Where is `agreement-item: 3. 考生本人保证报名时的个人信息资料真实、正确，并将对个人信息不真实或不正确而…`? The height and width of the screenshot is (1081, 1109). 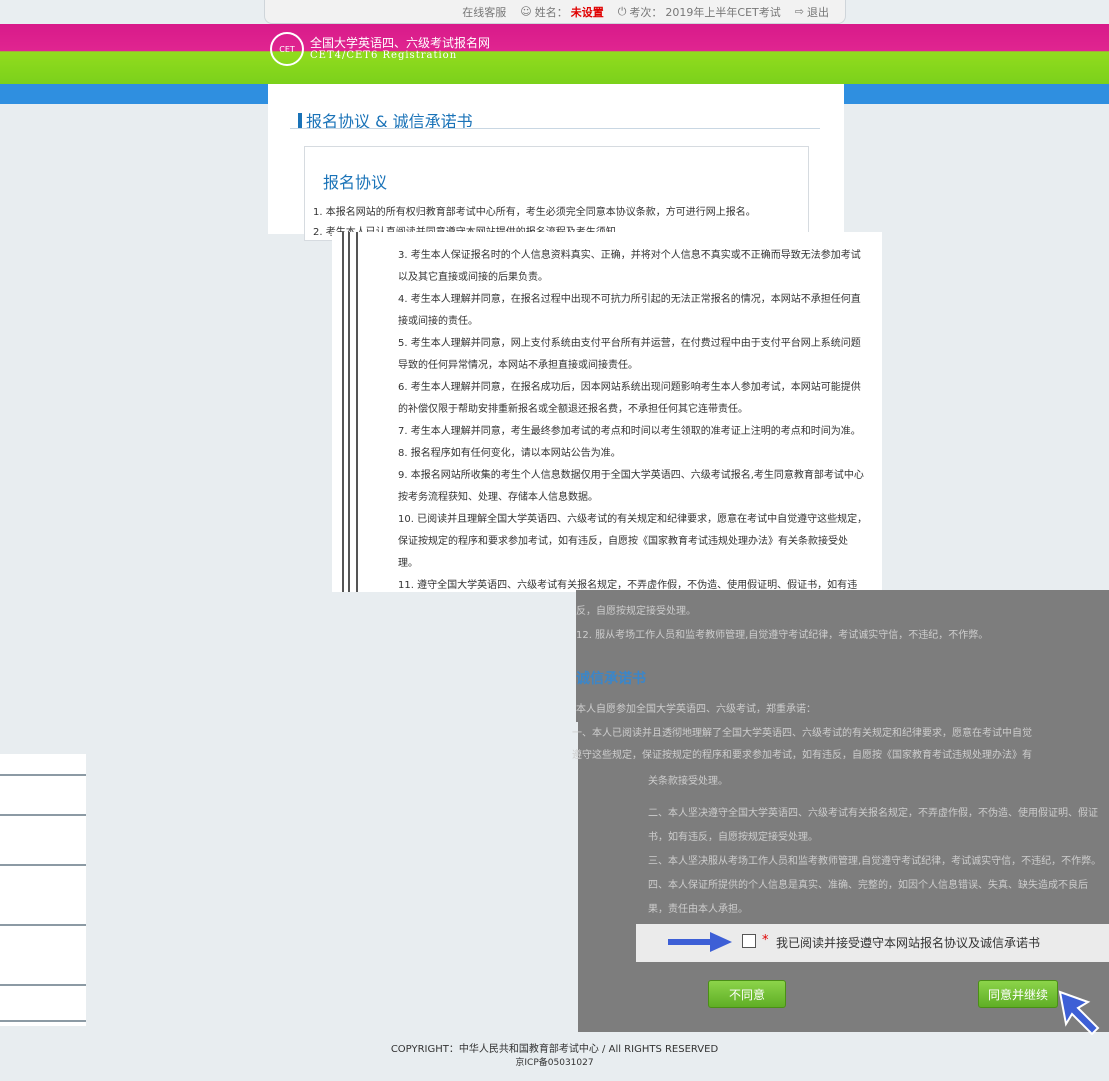
agreement-item: 3. 考生本人保证报名时的个人信息资料真实、正确，并将对个人信息不真实或不正确而… is located at coordinates (629, 255).